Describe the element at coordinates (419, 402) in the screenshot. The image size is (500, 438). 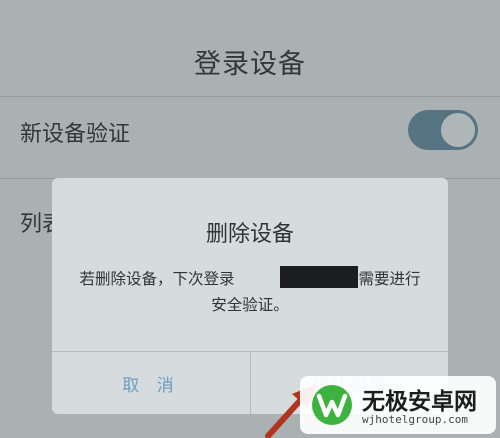
I see `watermark-title: 无极安卓网` at that location.